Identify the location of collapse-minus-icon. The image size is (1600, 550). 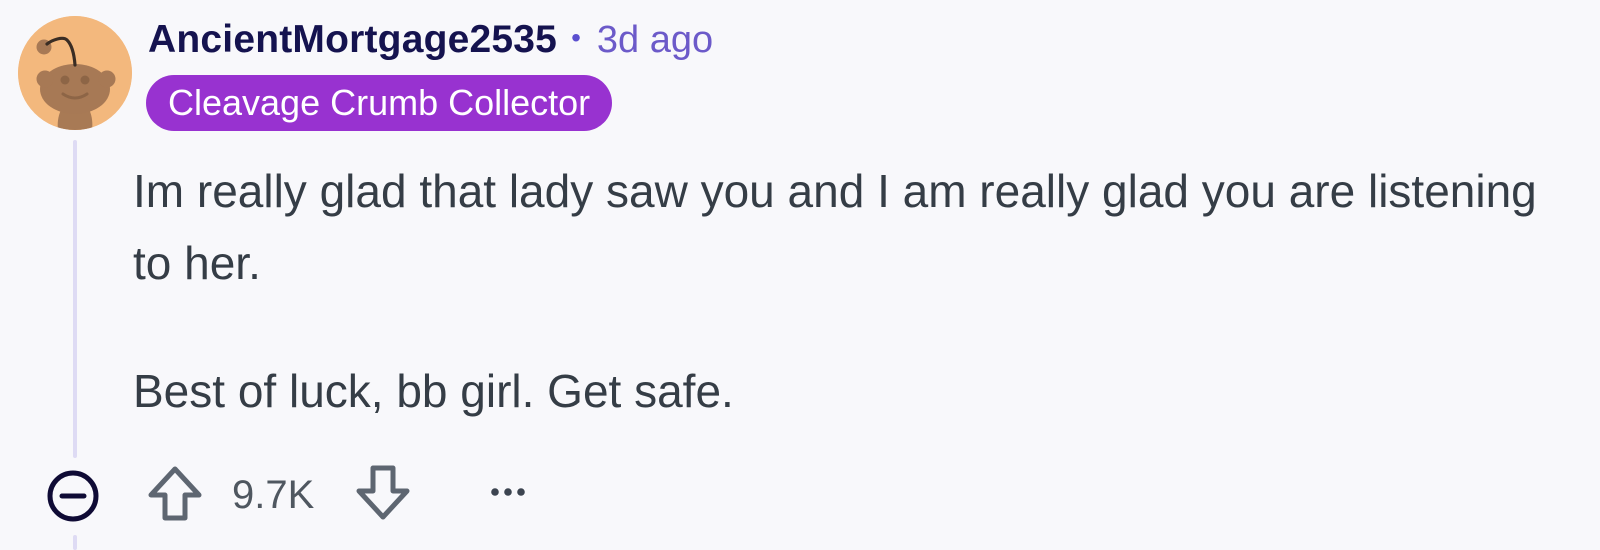
(73, 496).